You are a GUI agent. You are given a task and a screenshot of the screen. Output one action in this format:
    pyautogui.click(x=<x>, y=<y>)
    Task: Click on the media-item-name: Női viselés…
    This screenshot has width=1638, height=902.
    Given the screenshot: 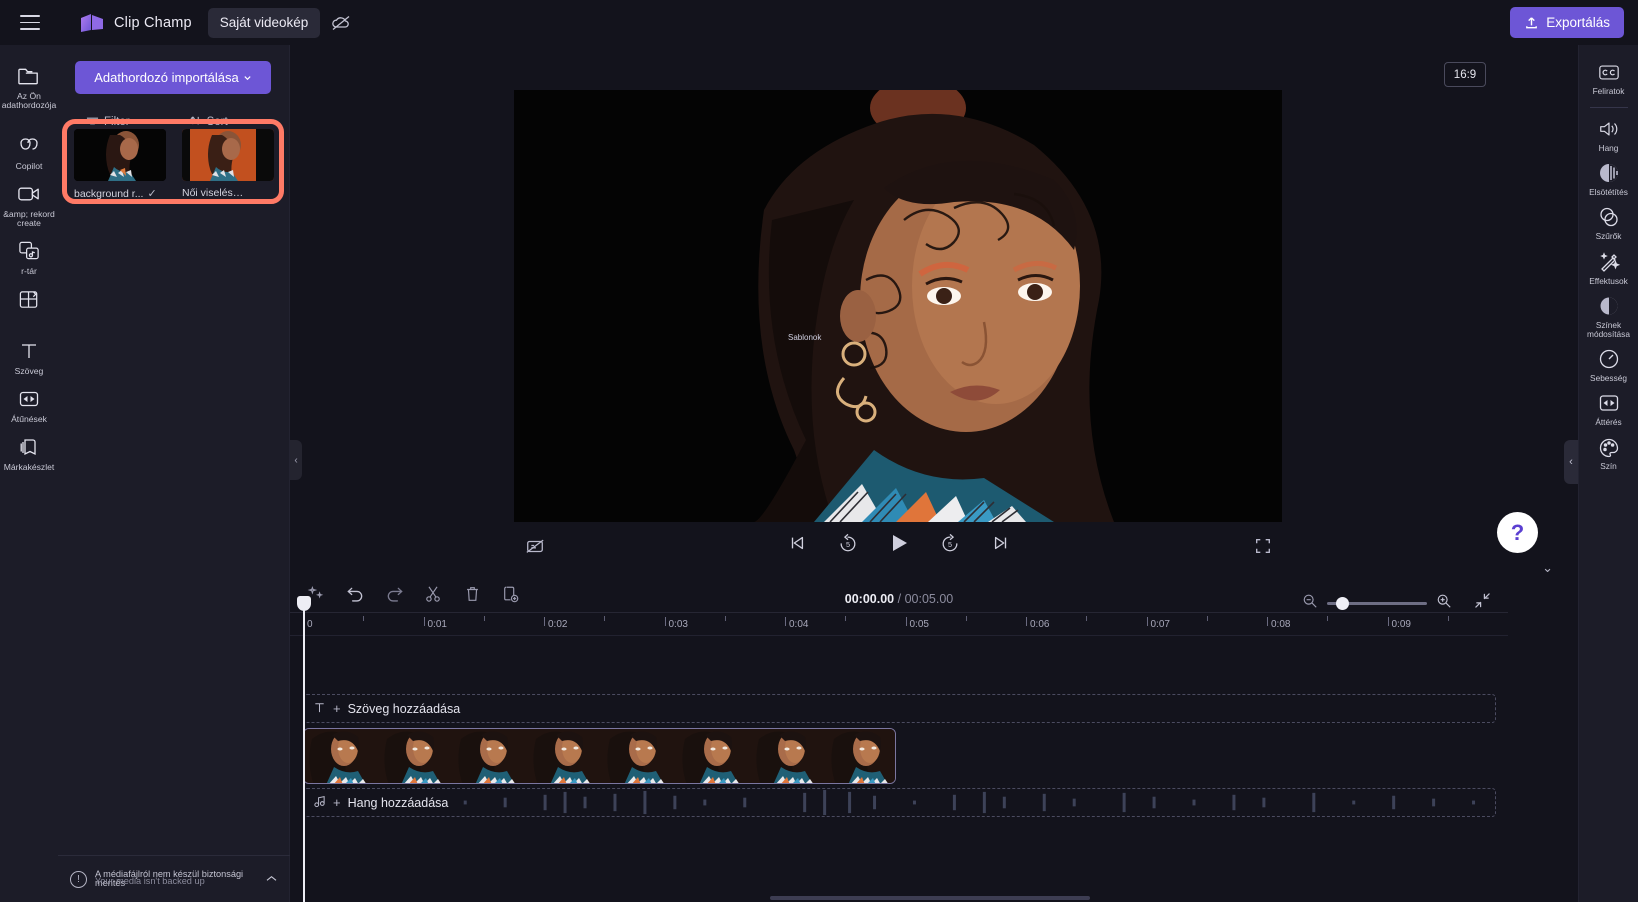 What is the action you would take?
    pyautogui.click(x=213, y=193)
    